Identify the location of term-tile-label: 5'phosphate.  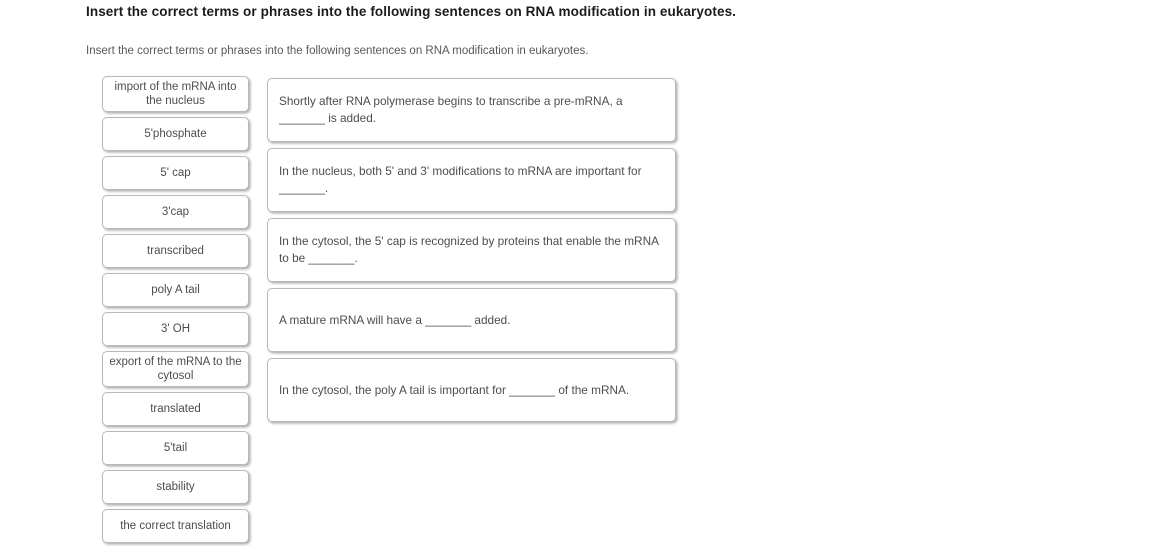
(175, 134).